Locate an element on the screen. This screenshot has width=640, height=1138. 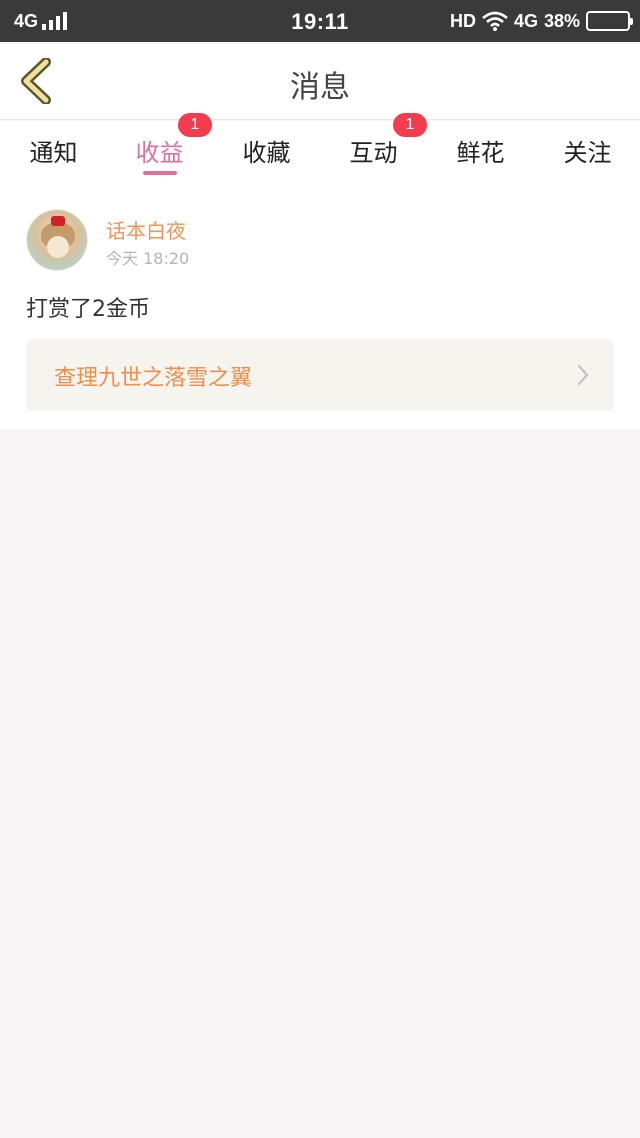
tab-label: 收藏 is located at coordinates (266, 153).